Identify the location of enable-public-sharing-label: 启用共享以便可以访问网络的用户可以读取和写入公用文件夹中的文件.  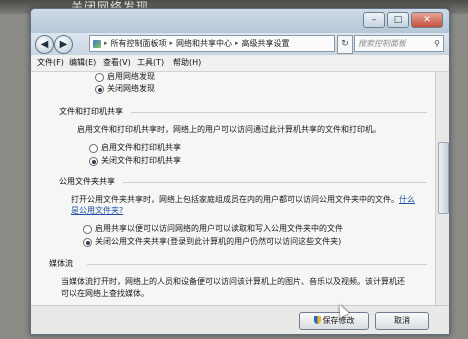
(219, 228).